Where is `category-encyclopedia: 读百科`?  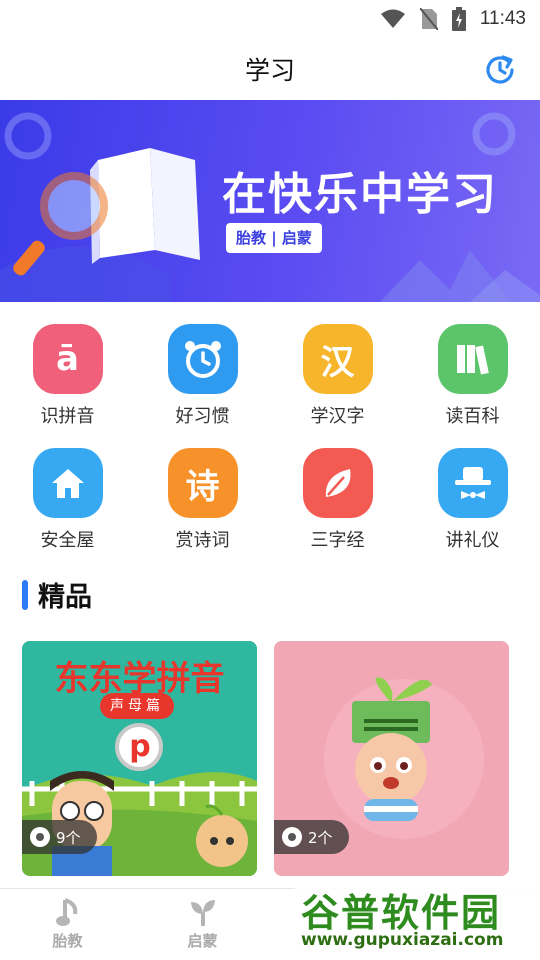 category-encyclopedia: 读百科 is located at coordinates (472, 380).